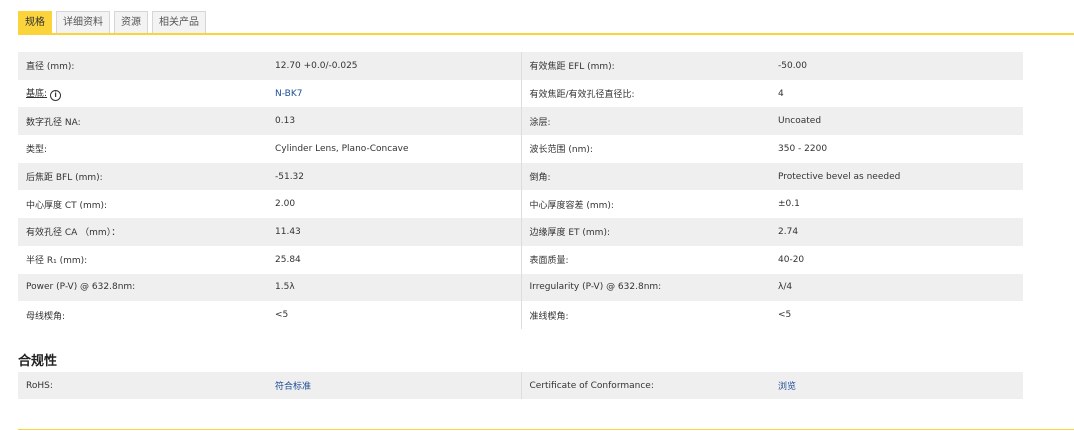 The image size is (1074, 431). Describe the element at coordinates (142, 176) in the screenshot. I see `spec-label: 后焦距 BFL (mm):` at that location.